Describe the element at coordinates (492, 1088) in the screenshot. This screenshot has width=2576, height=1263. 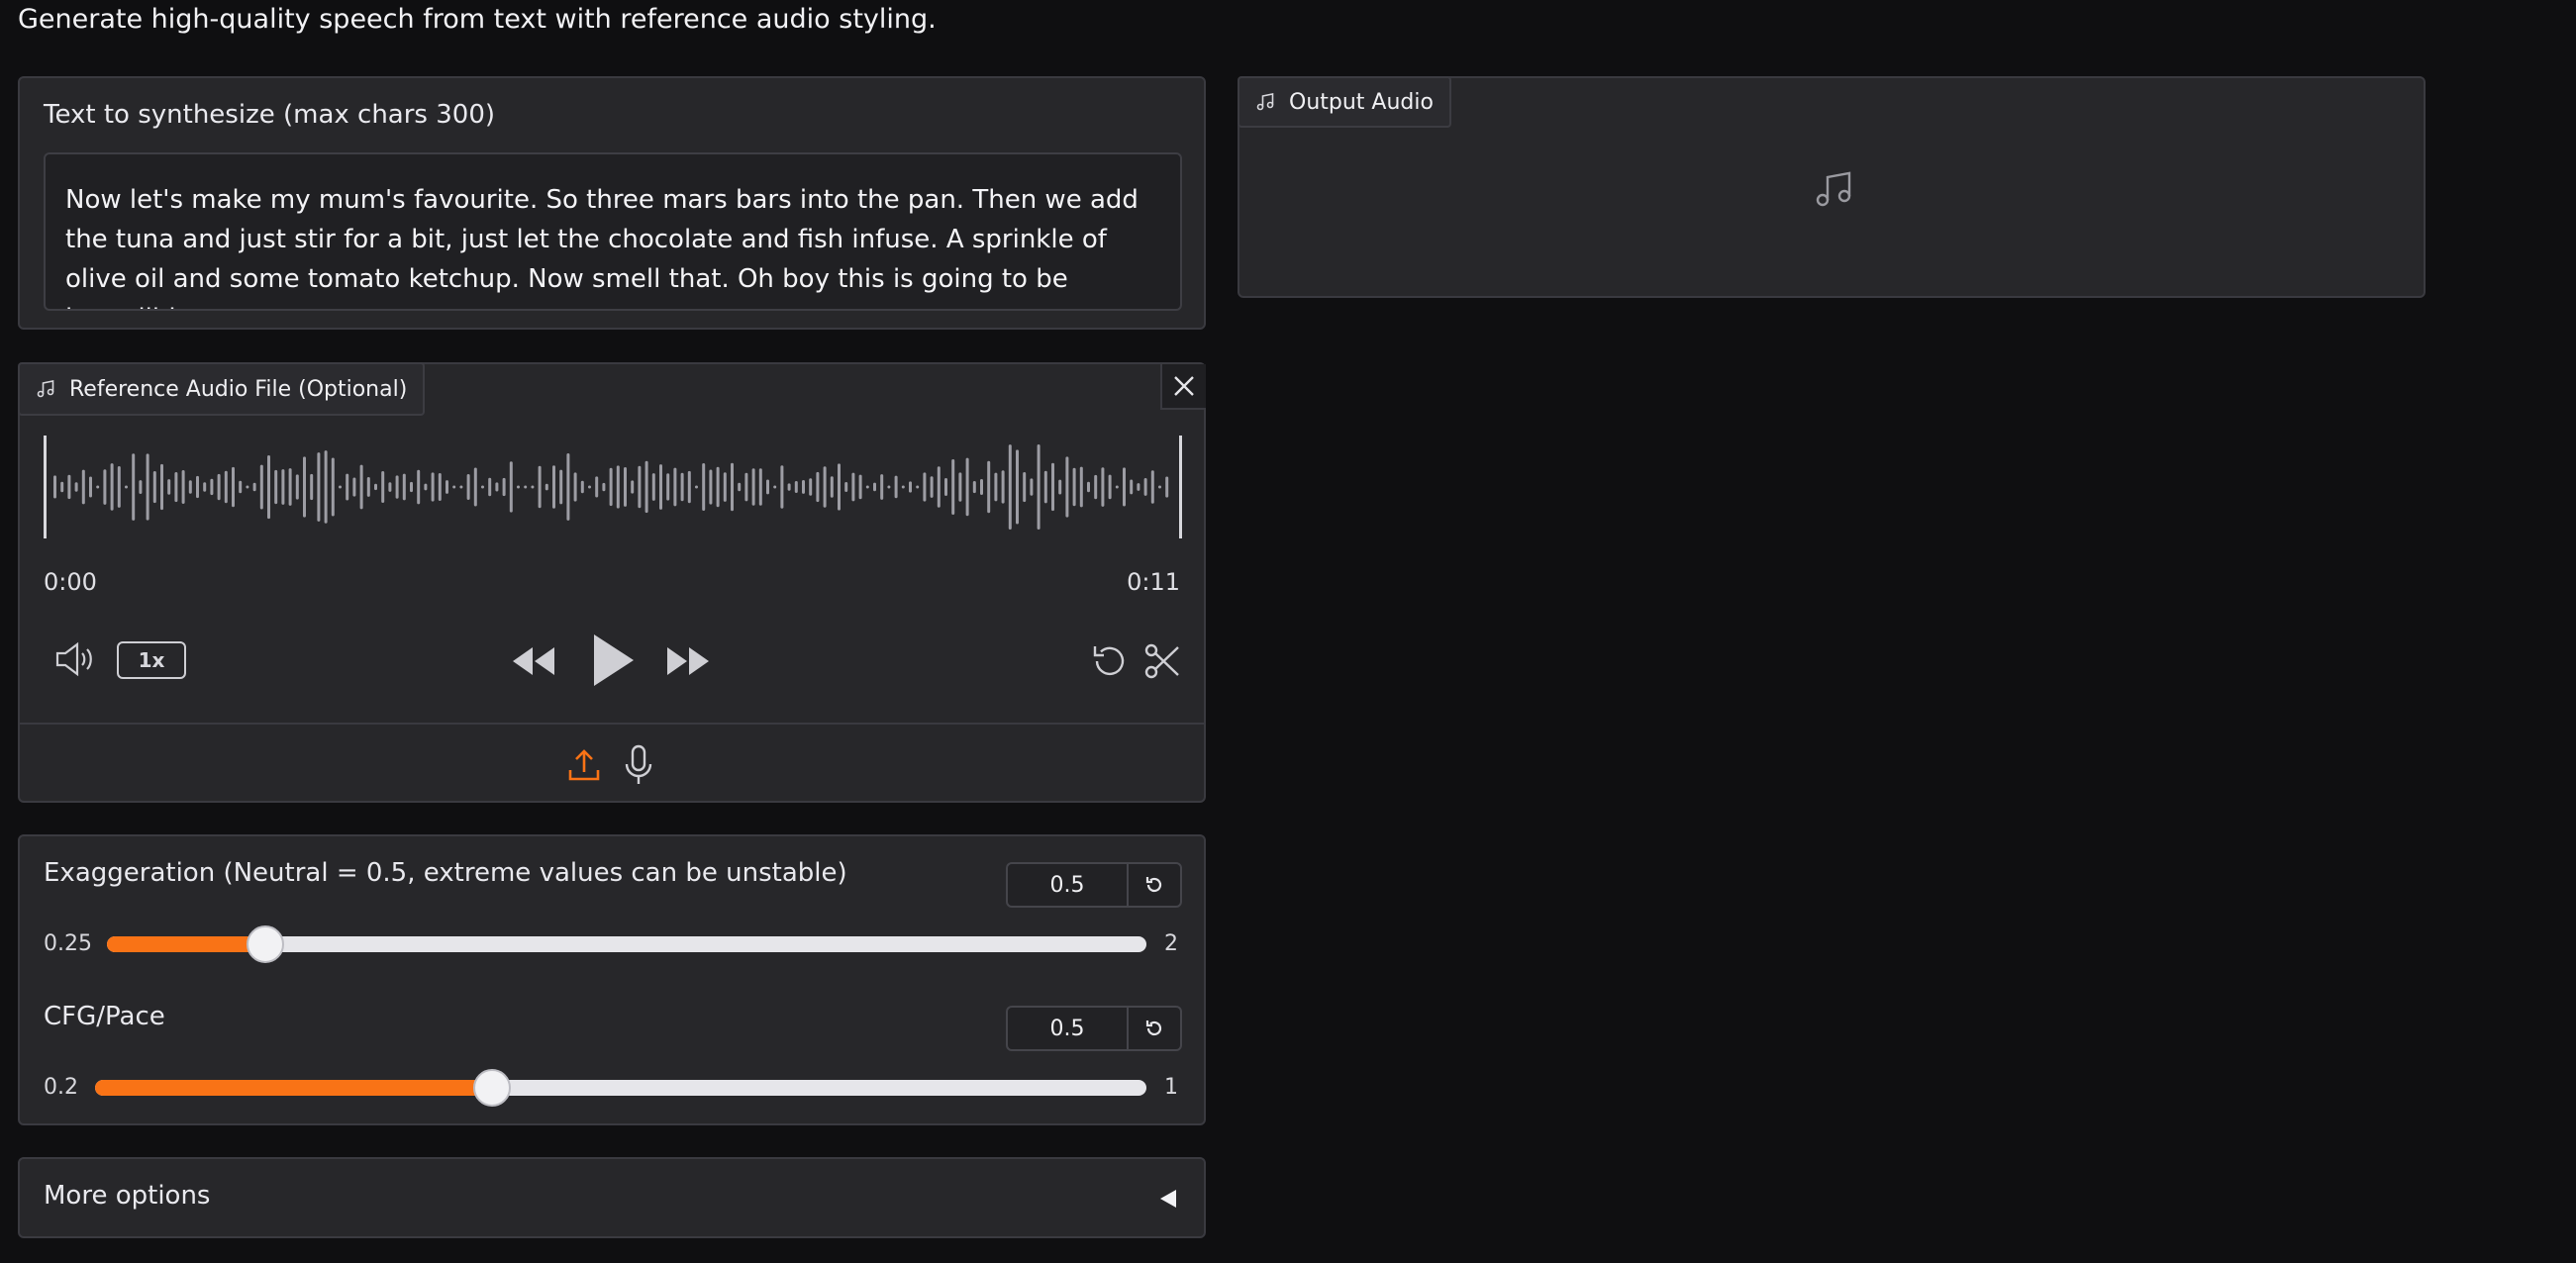
I see `cfg-pace-thumb` at that location.